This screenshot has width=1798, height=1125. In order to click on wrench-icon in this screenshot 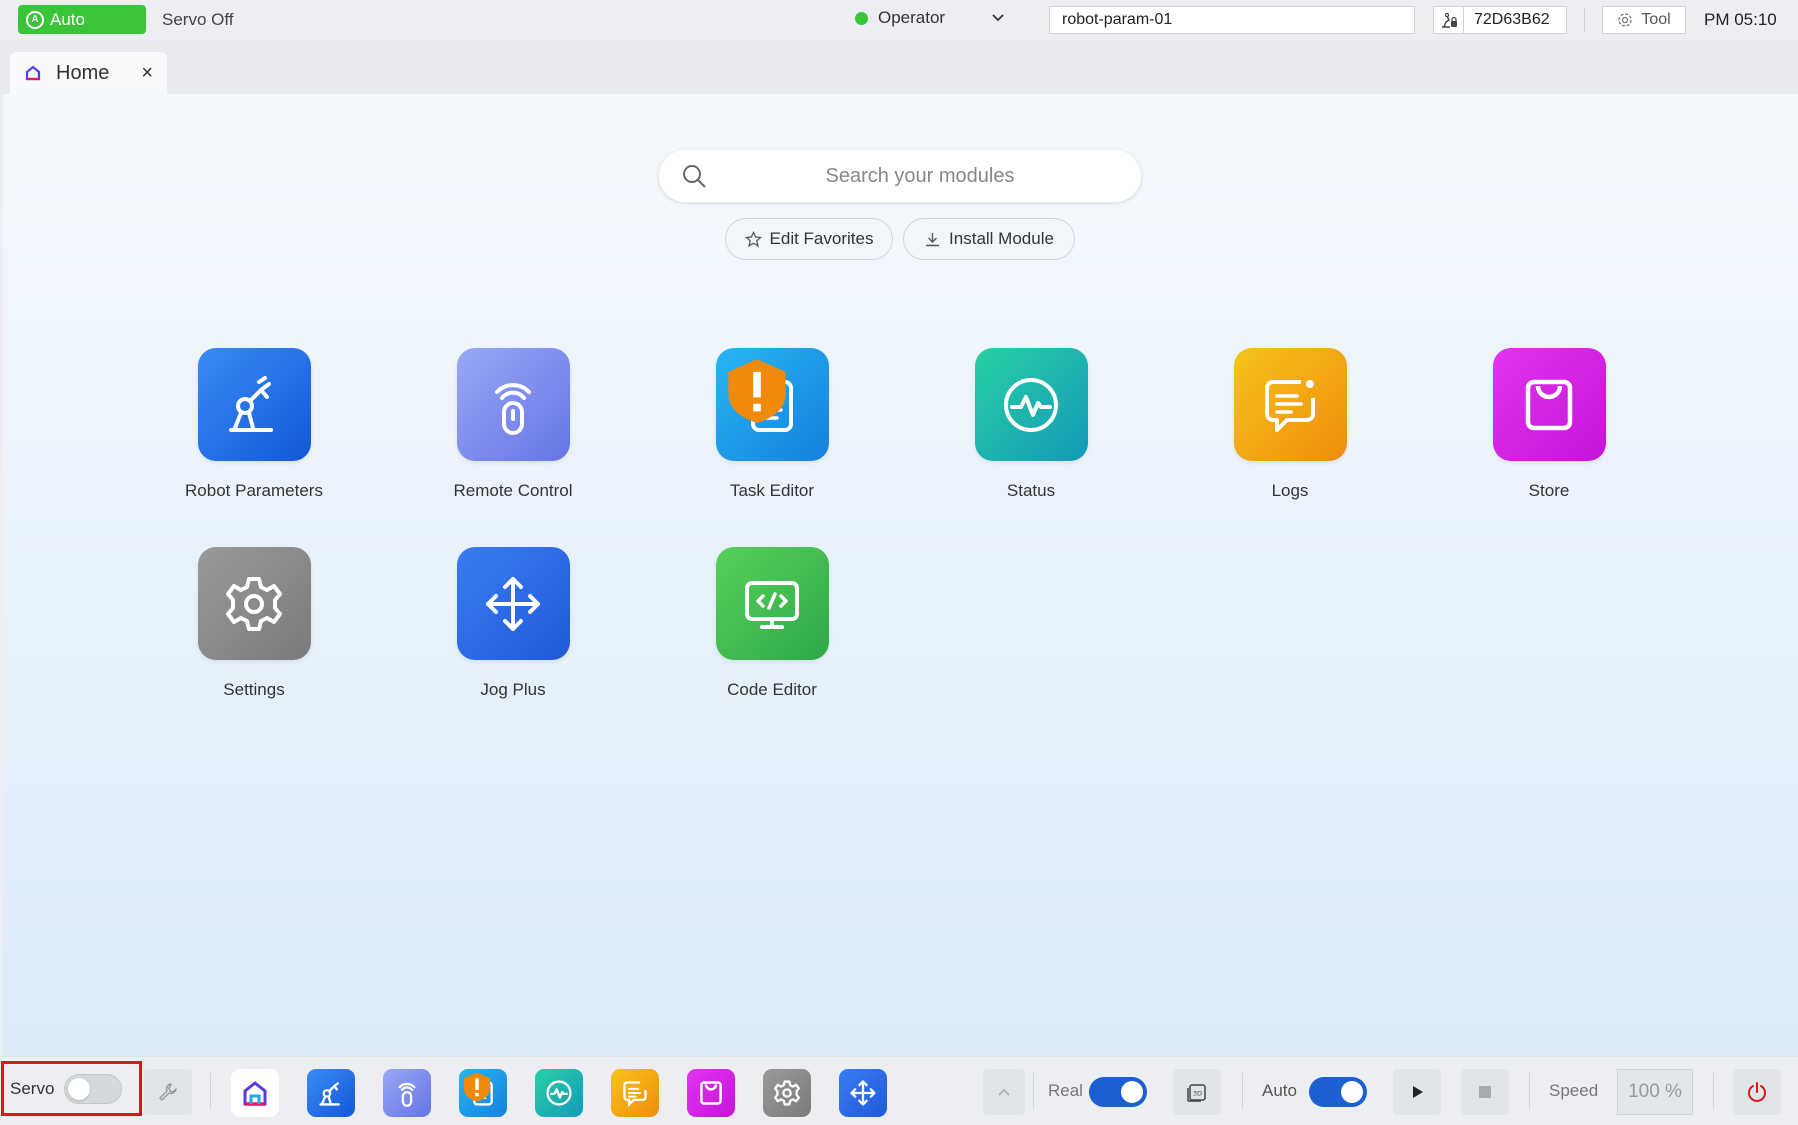, I will do `click(168, 1092)`.